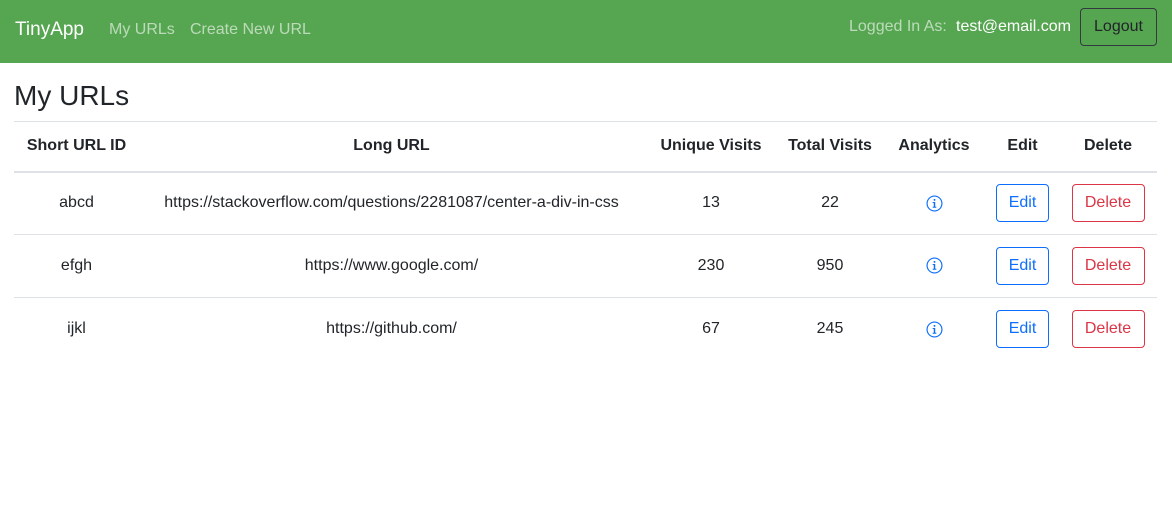 The image size is (1172, 516). Describe the element at coordinates (830, 146) in the screenshot. I see `header-total-visits: Total Visits` at that location.